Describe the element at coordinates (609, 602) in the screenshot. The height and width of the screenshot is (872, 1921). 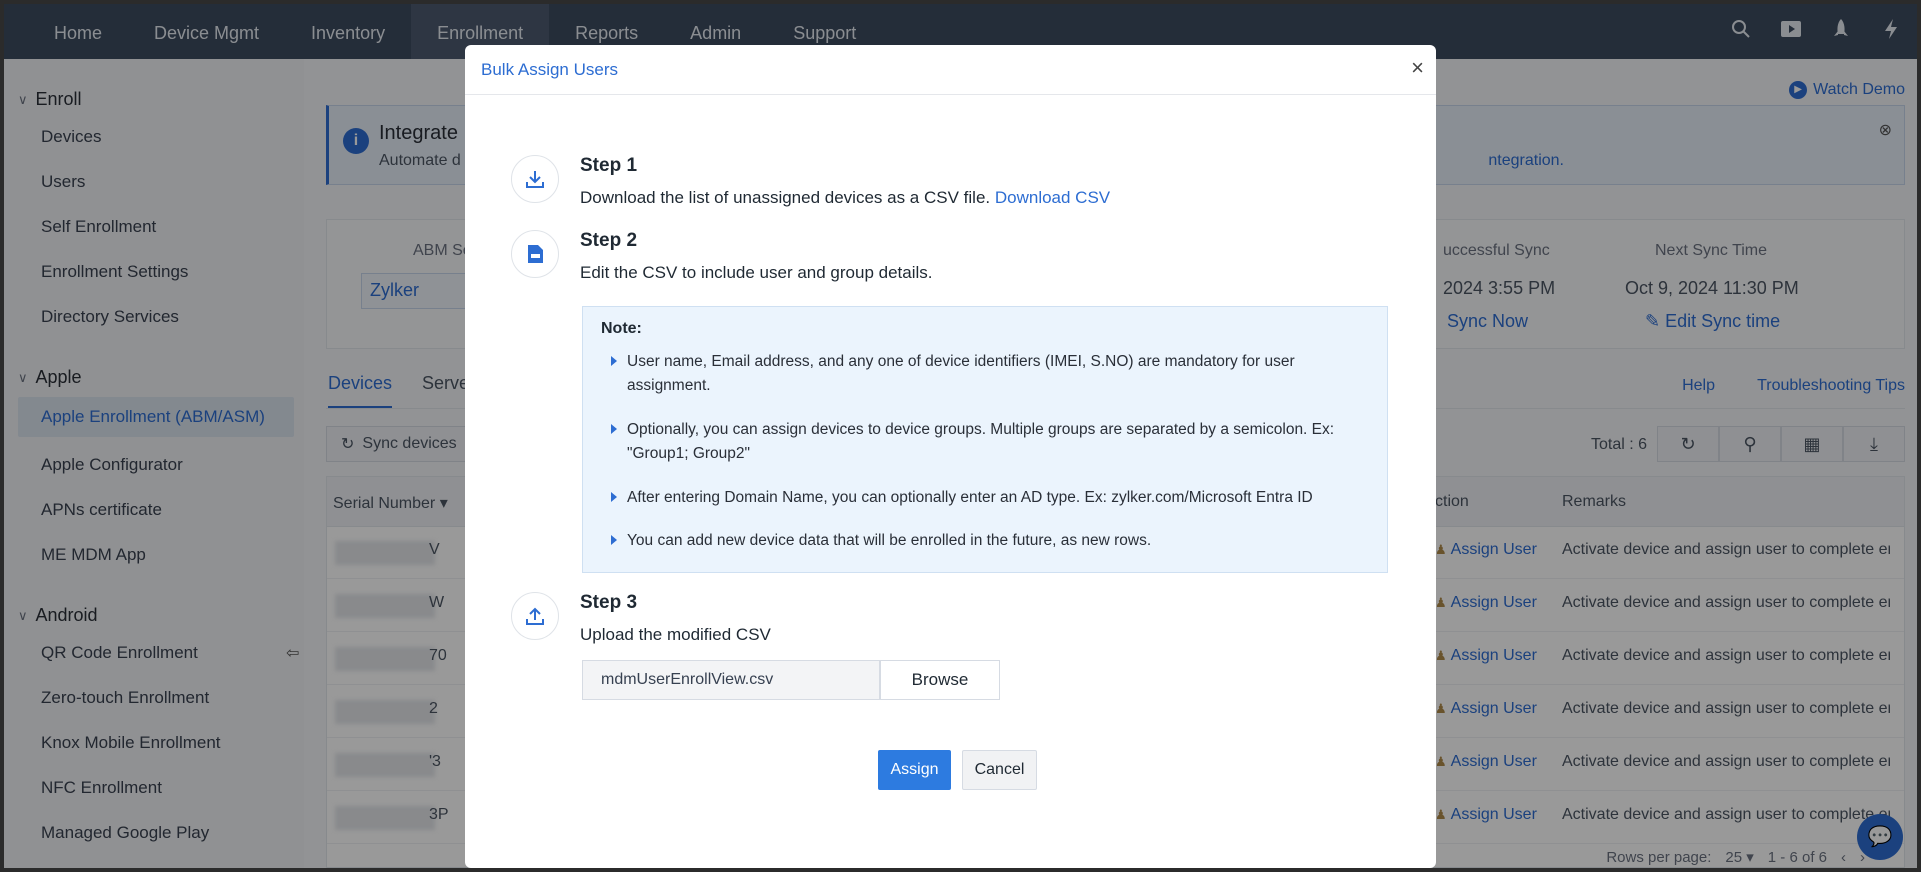
I see `step3-title: Step 3` at that location.